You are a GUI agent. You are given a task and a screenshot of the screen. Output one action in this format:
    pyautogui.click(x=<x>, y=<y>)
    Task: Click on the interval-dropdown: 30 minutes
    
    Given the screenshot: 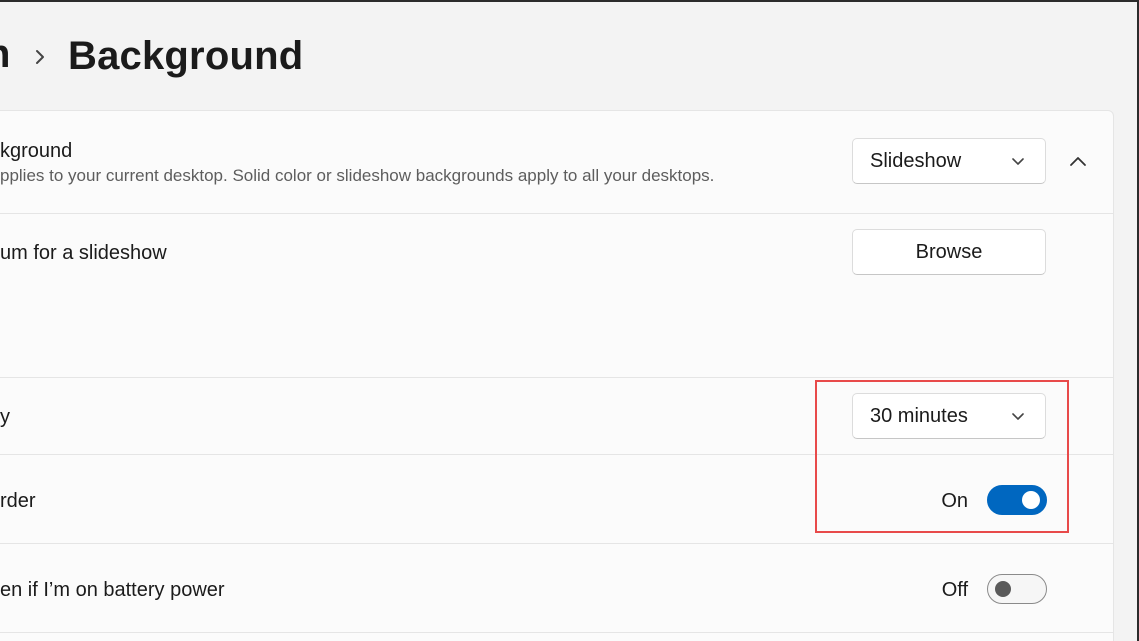 What is the action you would take?
    pyautogui.click(x=949, y=416)
    